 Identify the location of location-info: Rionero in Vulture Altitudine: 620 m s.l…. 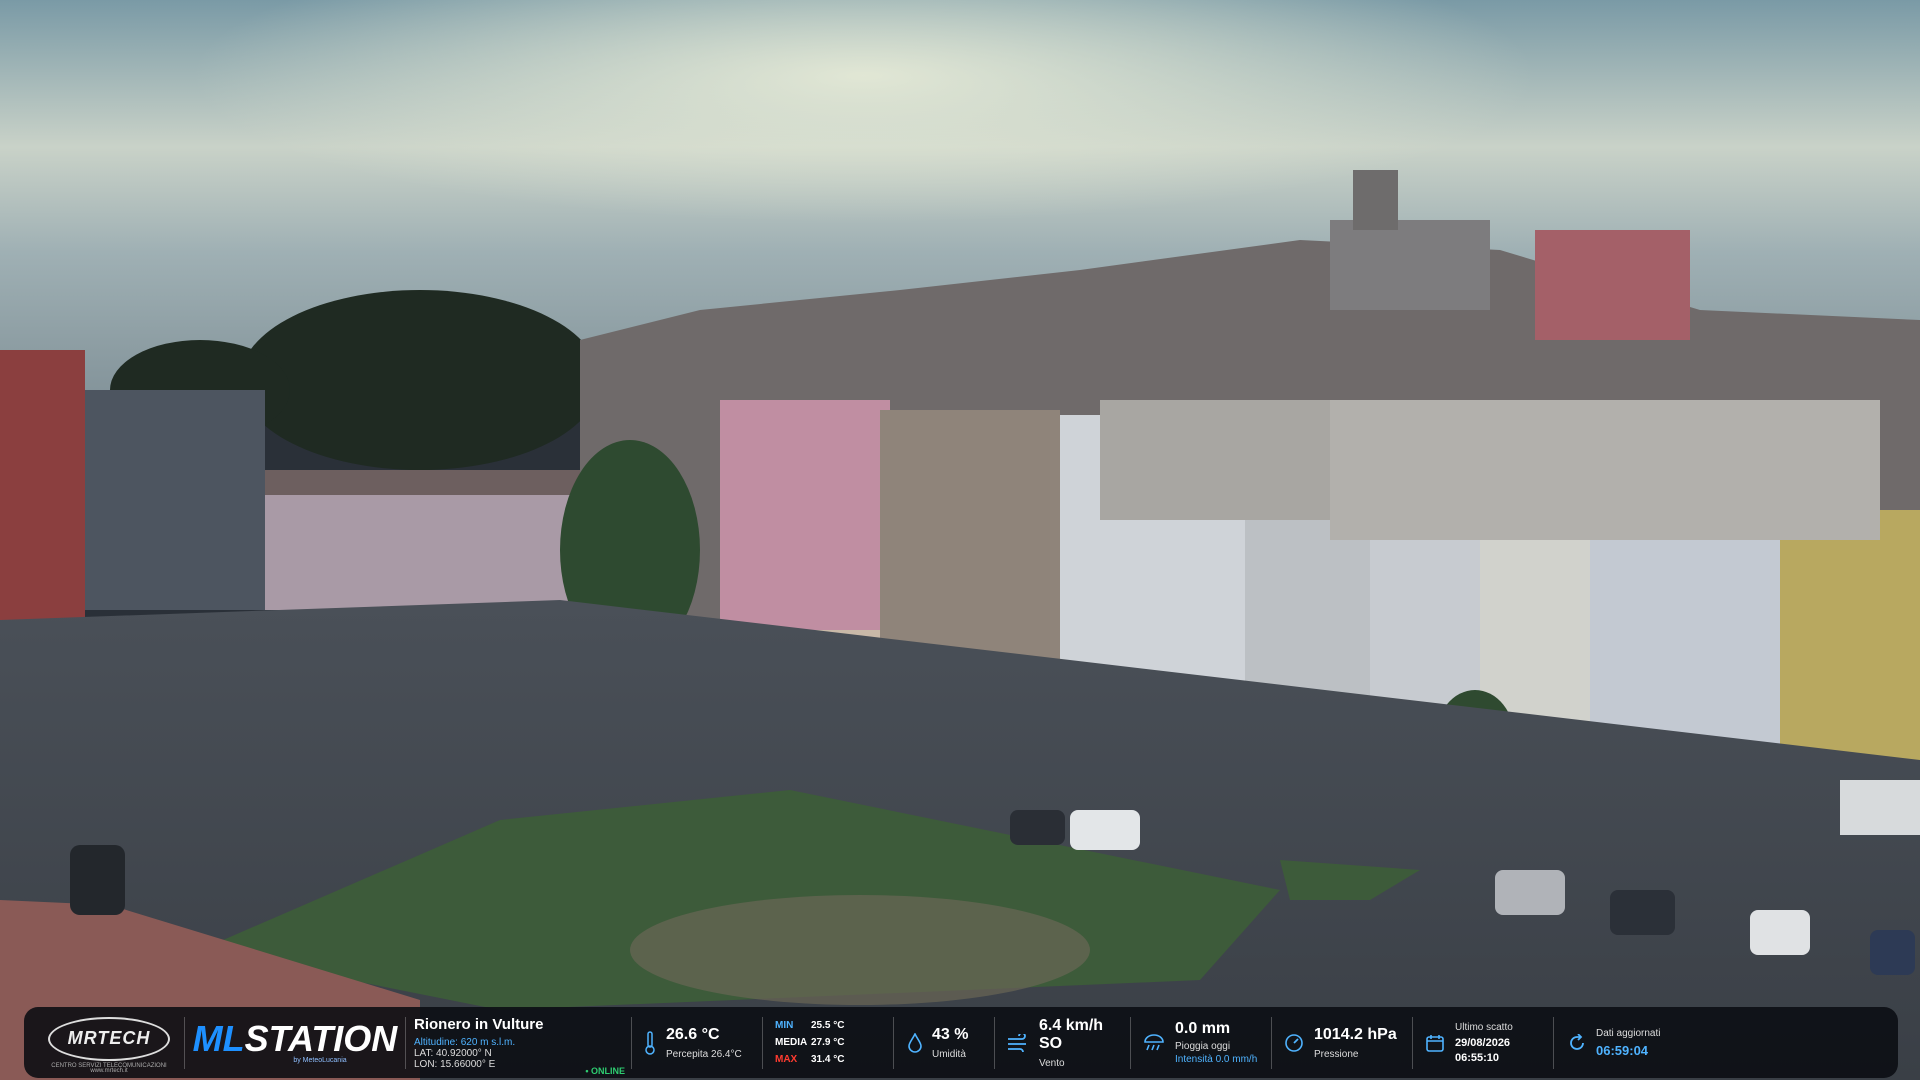
(518, 1042).